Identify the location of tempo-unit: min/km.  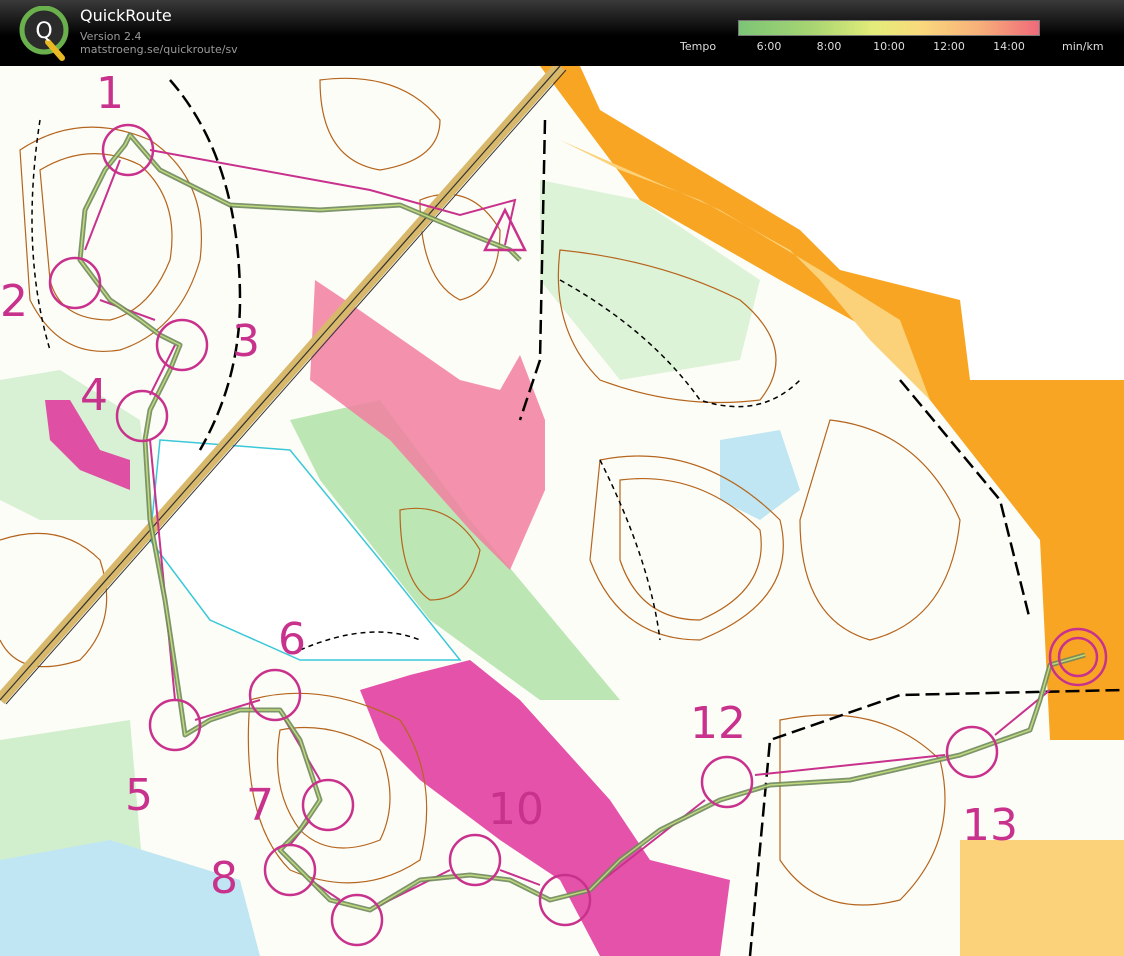
(1083, 46).